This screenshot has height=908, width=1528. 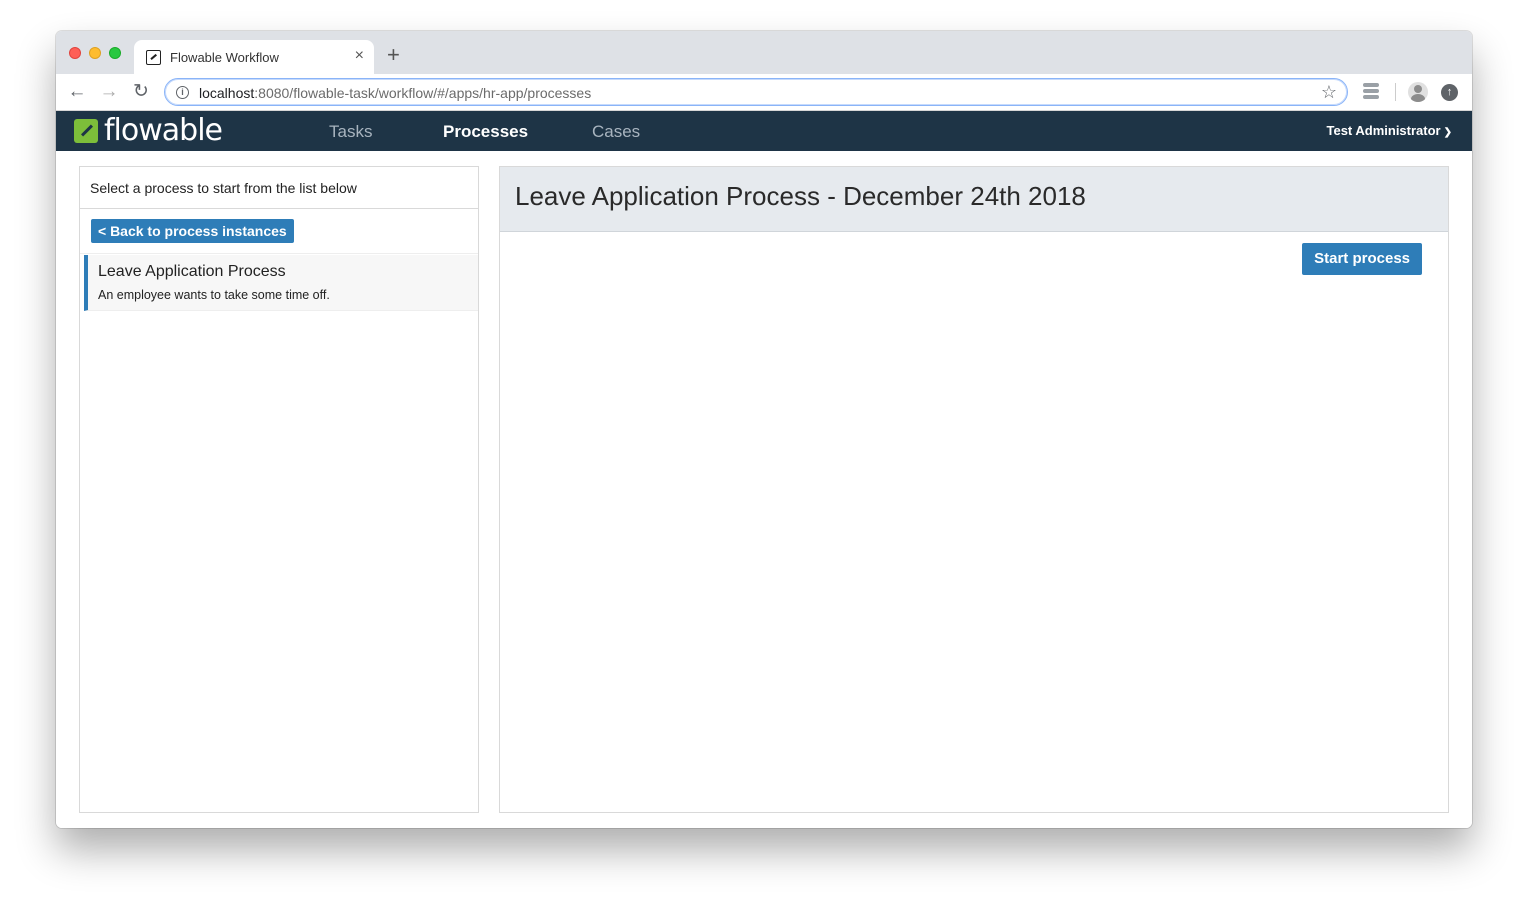 I want to click on url-host: localhost, so click(x=227, y=93).